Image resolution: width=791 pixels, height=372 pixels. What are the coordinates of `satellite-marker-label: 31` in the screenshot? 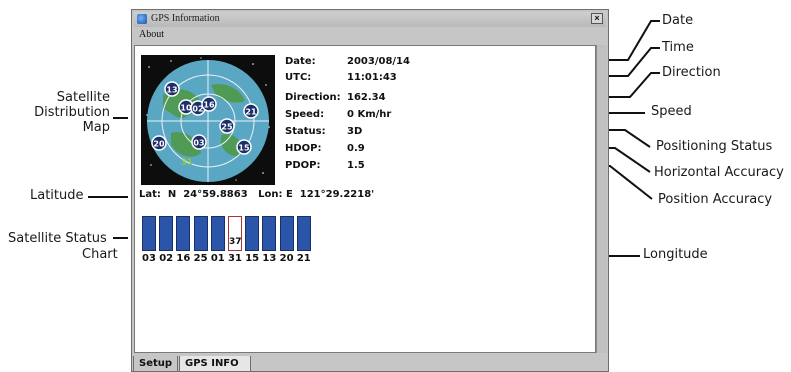 It's located at (187, 162).